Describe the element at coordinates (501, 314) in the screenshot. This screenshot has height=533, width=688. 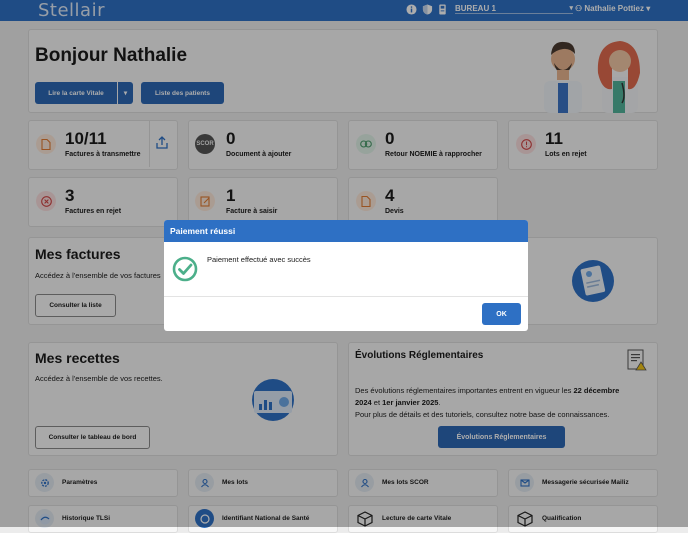
I see `ok-button: OK` at that location.